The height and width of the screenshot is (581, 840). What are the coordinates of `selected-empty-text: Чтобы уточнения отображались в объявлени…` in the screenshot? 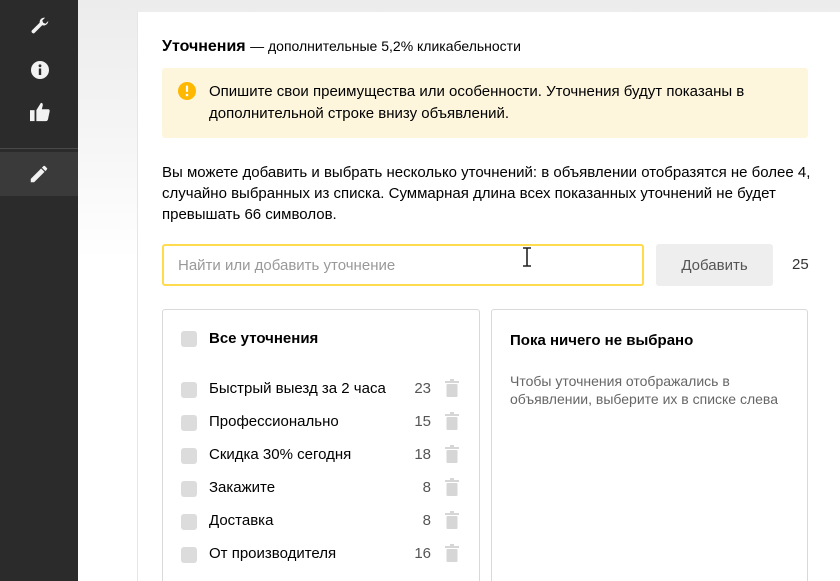 It's located at (644, 390).